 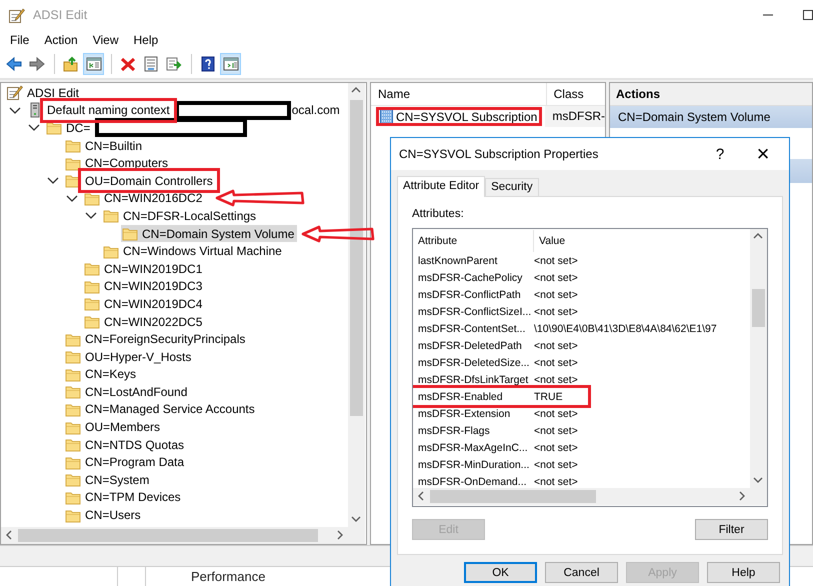 I want to click on tree-item: CN=WIN2022DC5, so click(x=144, y=321).